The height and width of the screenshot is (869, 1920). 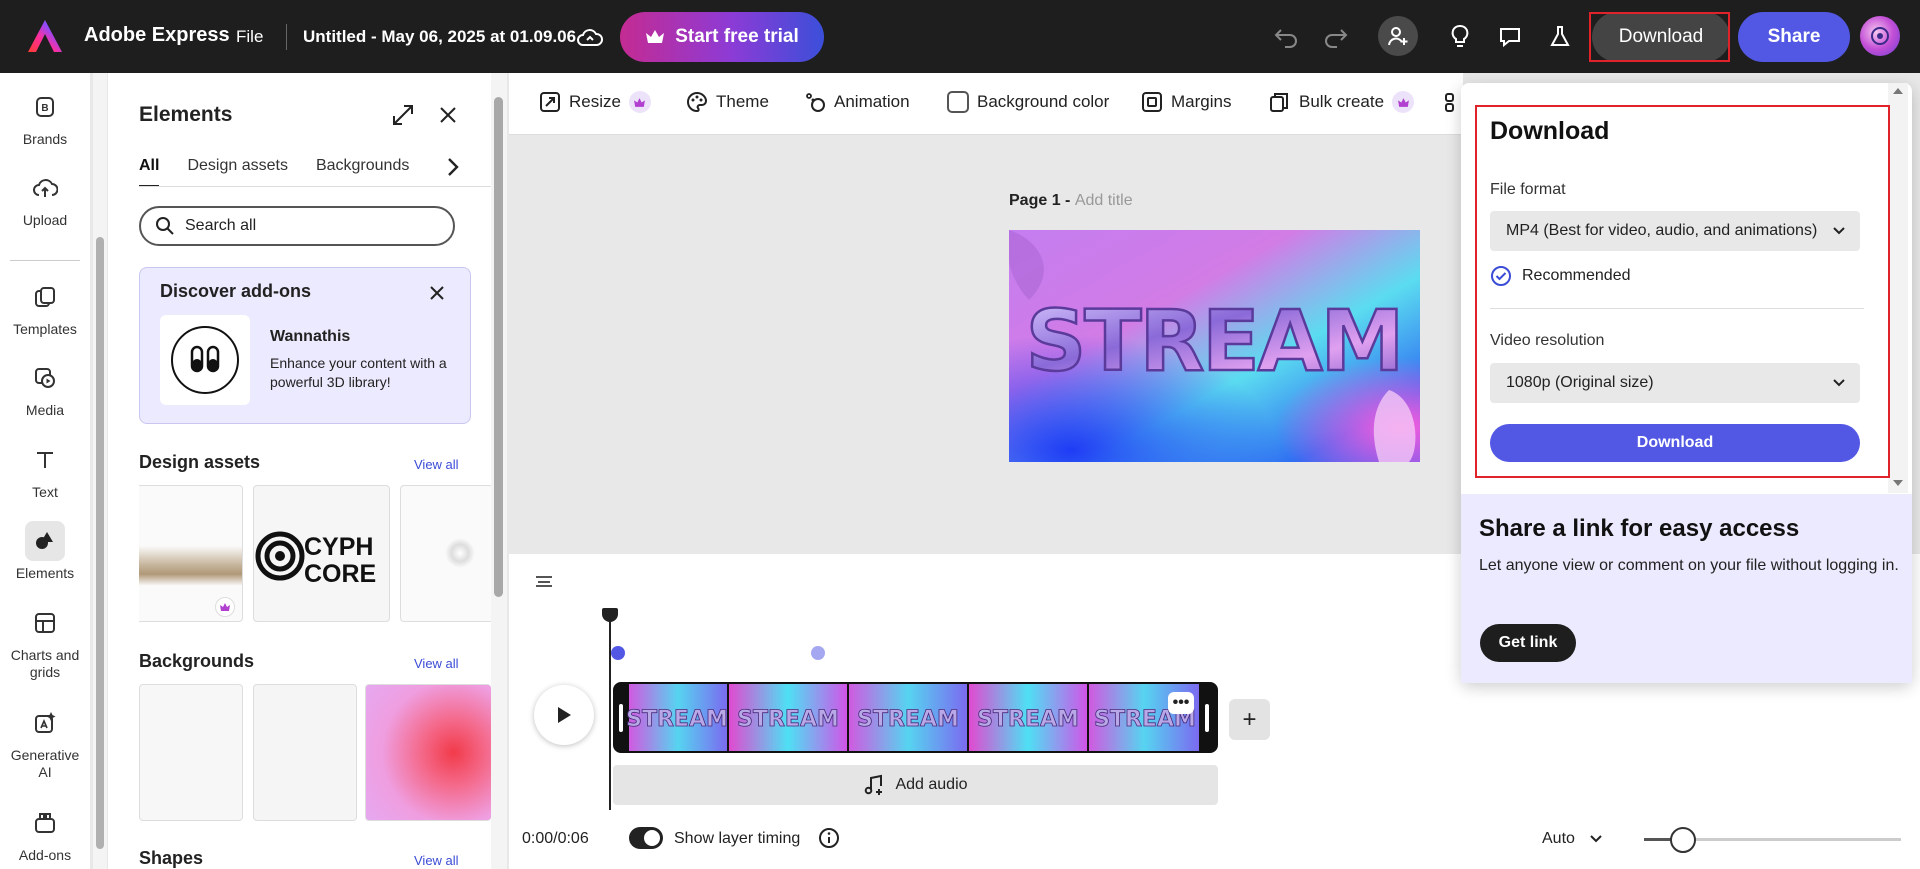 I want to click on tab-design-assets: Design assets, so click(x=237, y=172).